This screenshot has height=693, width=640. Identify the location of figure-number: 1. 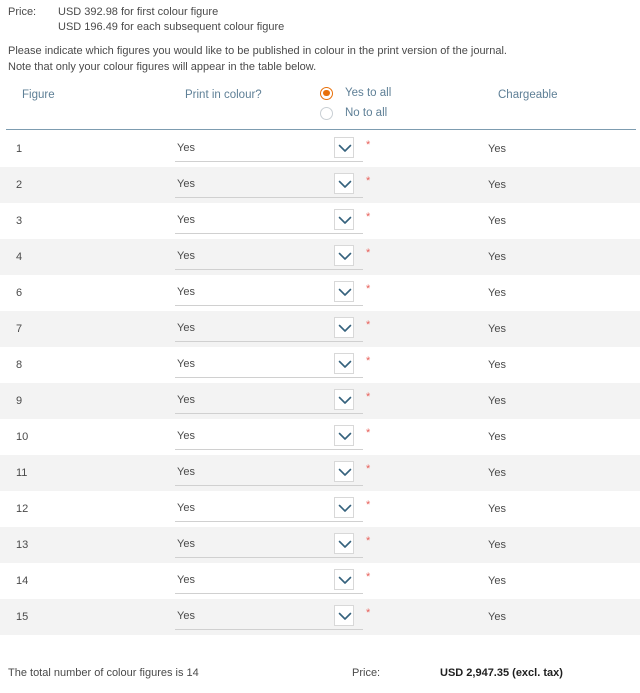
(19, 149).